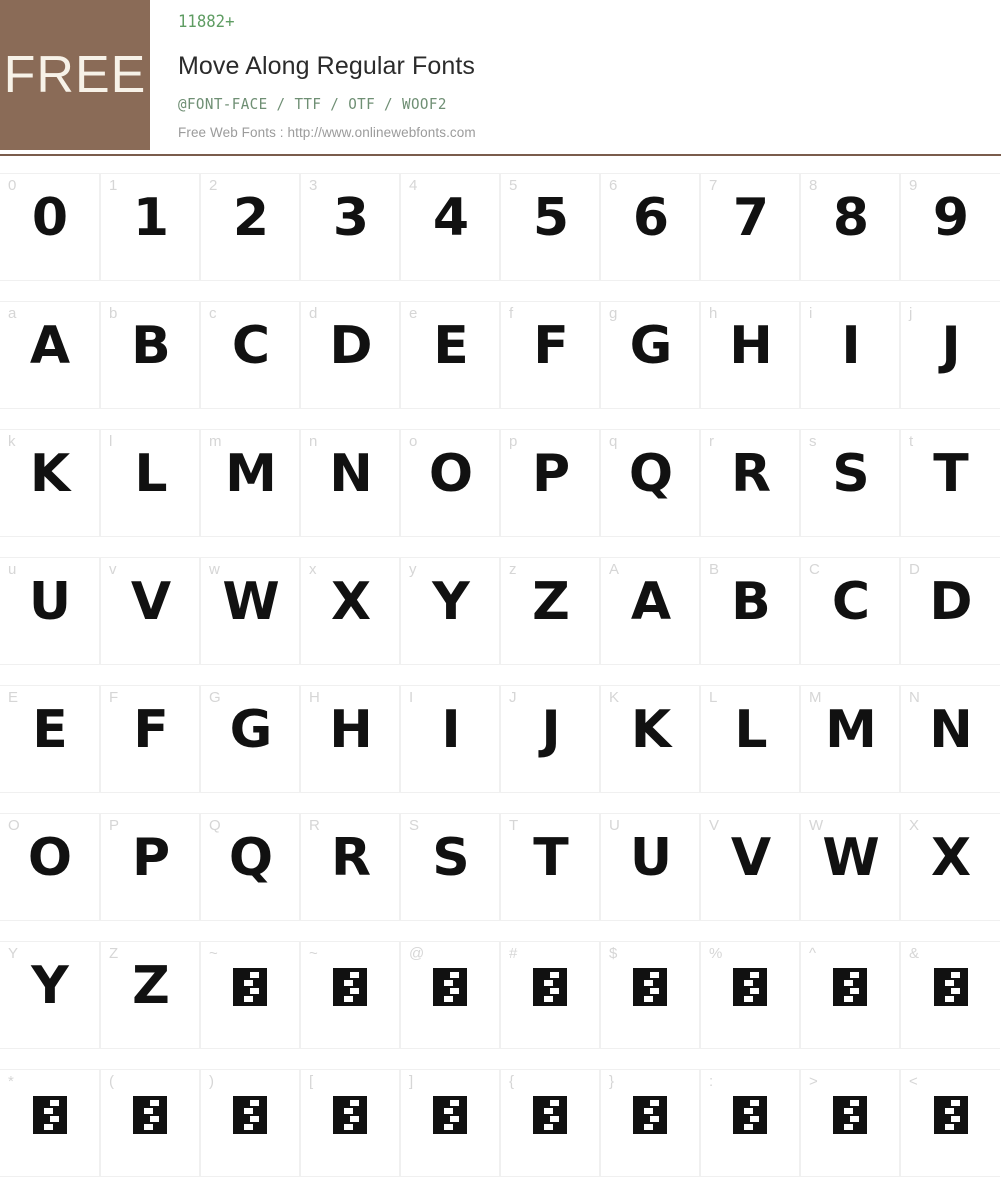  I want to click on glyph-cell: ), so click(250, 1123).